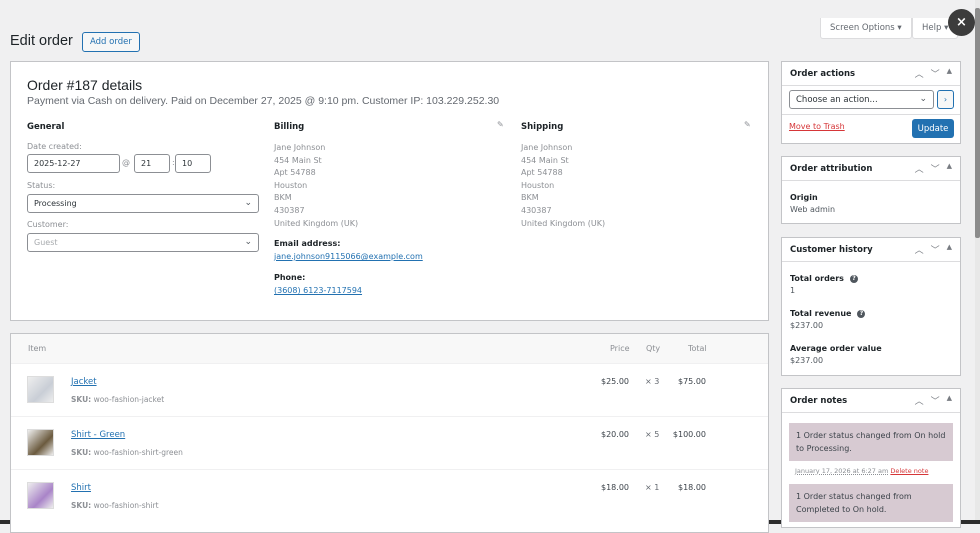  I want to click on page-title: Edit order, so click(41, 41).